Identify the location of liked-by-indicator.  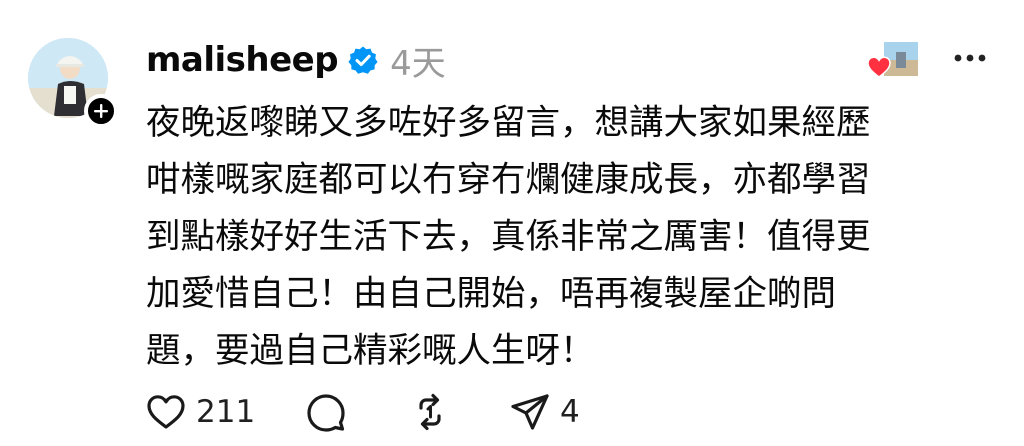
(895, 62).